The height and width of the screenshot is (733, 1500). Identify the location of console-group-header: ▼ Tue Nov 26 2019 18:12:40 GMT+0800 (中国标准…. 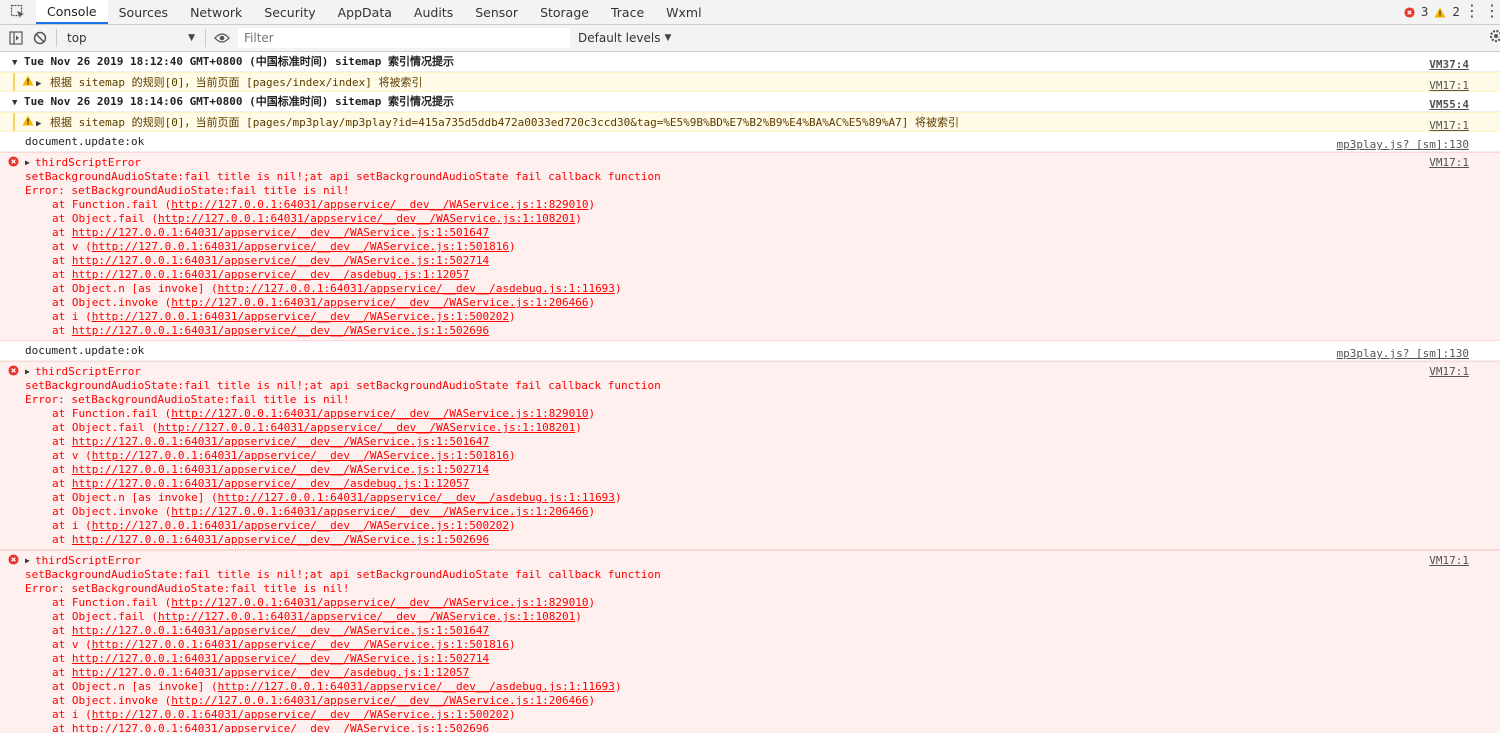
(750, 62).